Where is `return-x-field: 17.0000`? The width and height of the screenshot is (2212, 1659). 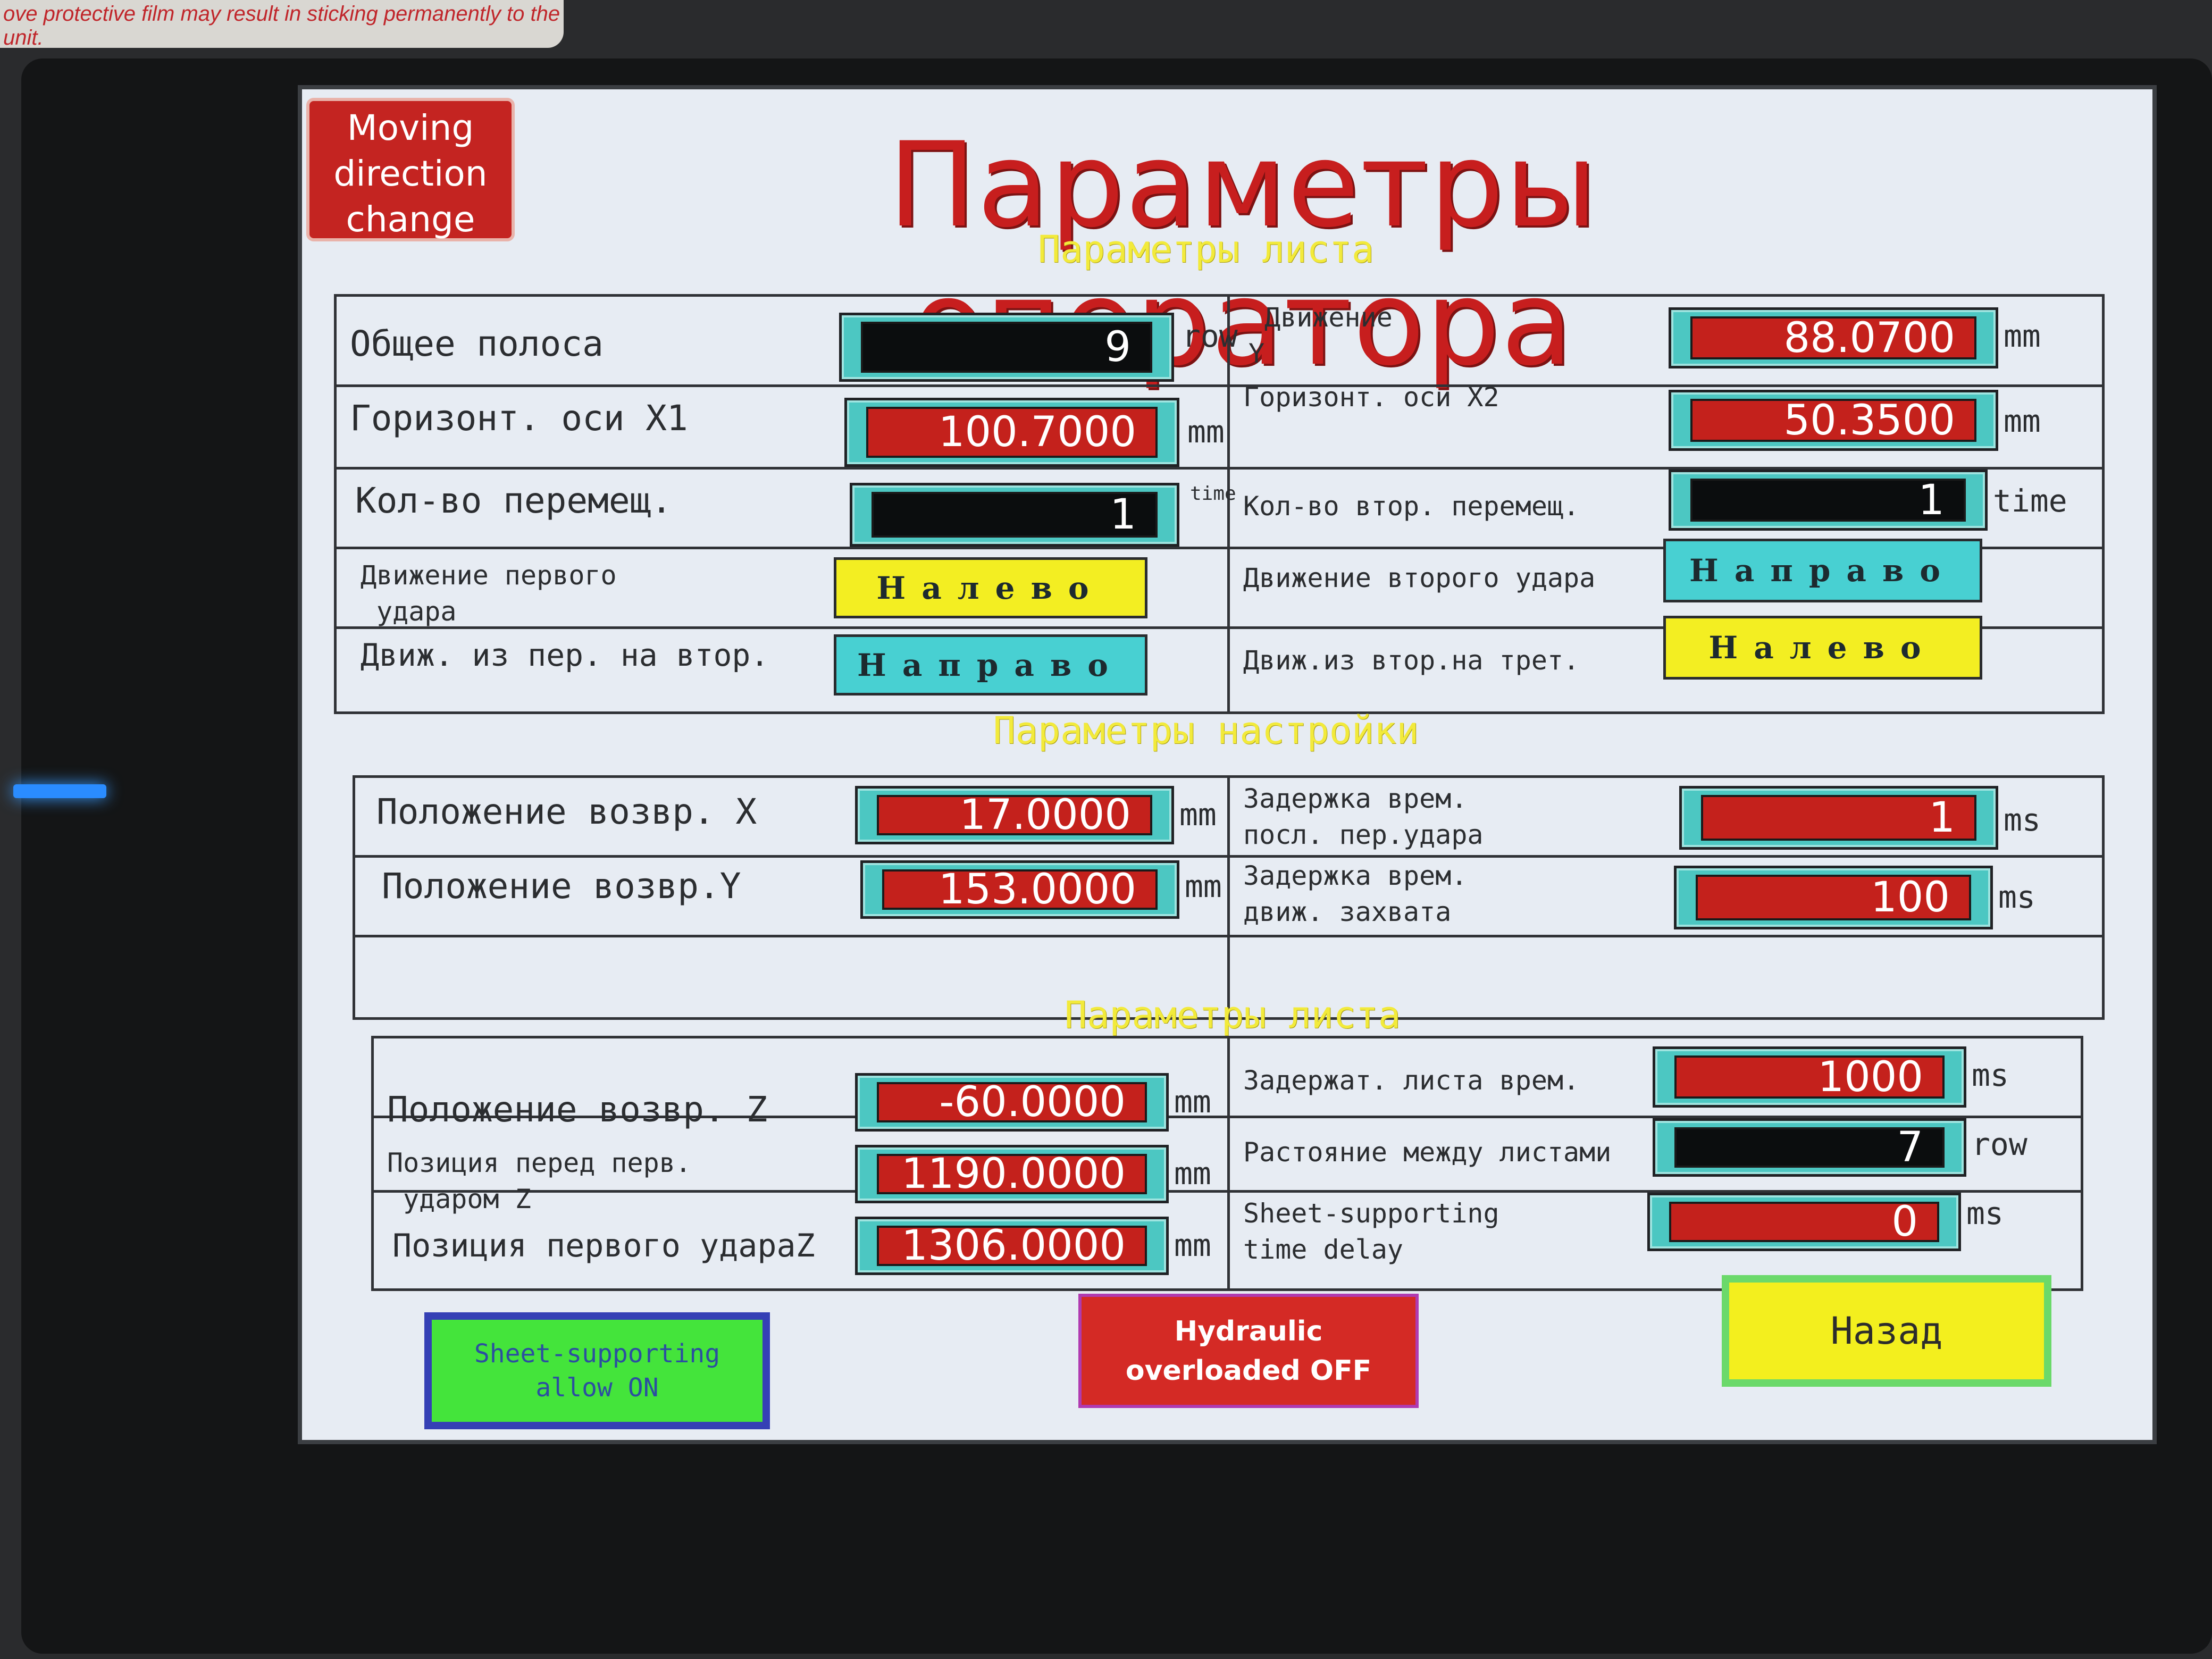 return-x-field: 17.0000 is located at coordinates (1014, 815).